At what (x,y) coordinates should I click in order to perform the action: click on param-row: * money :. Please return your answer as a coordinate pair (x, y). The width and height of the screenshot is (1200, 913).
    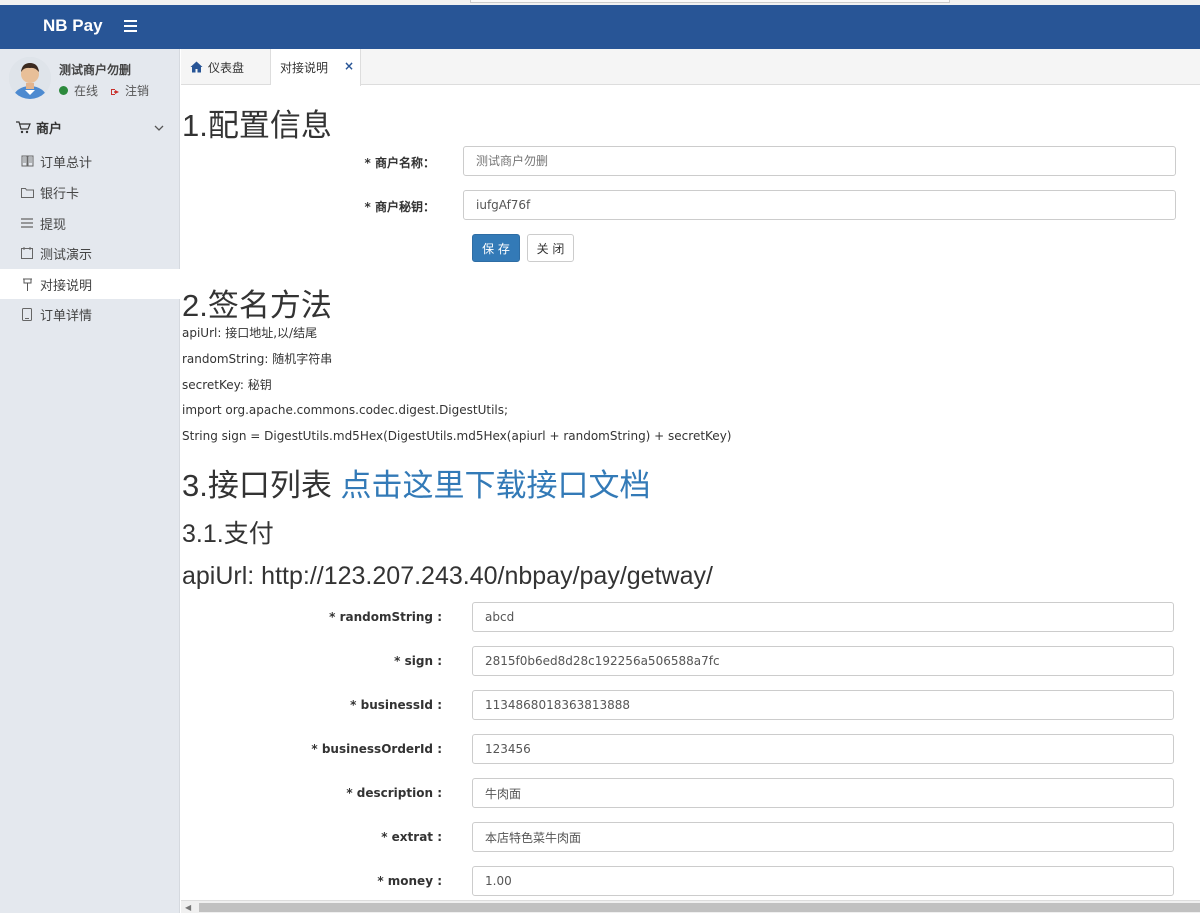
    Looking at the image, I should click on (690, 882).